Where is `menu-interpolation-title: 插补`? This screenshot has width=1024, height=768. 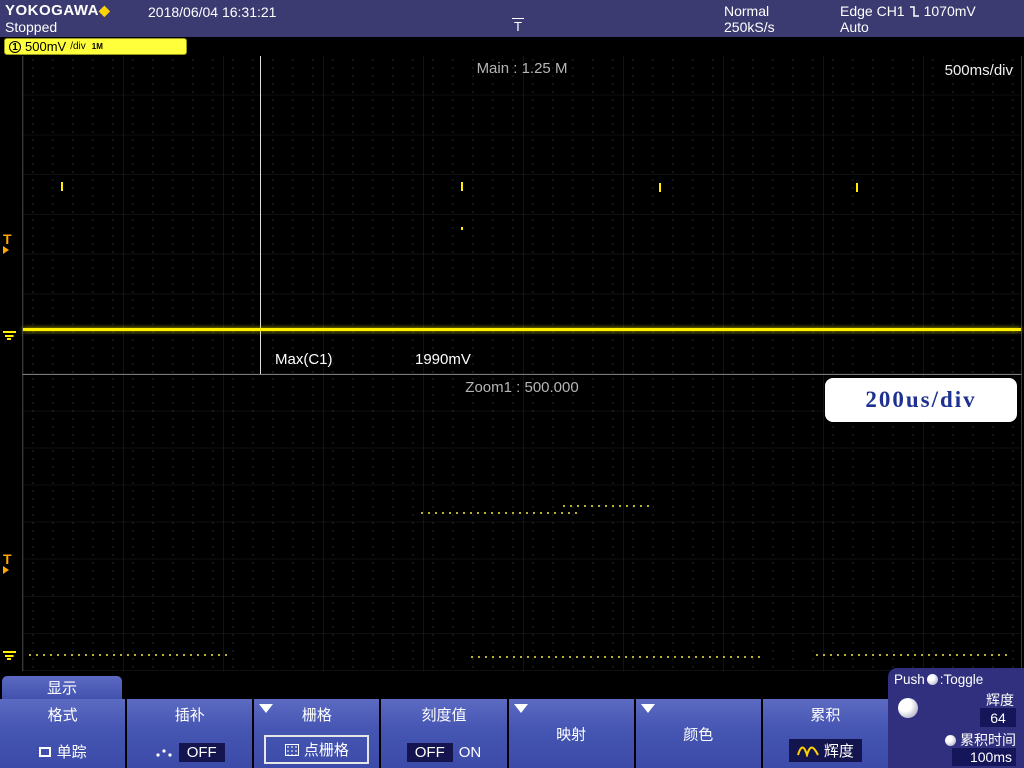
menu-interpolation-title: 插补 is located at coordinates (189, 715).